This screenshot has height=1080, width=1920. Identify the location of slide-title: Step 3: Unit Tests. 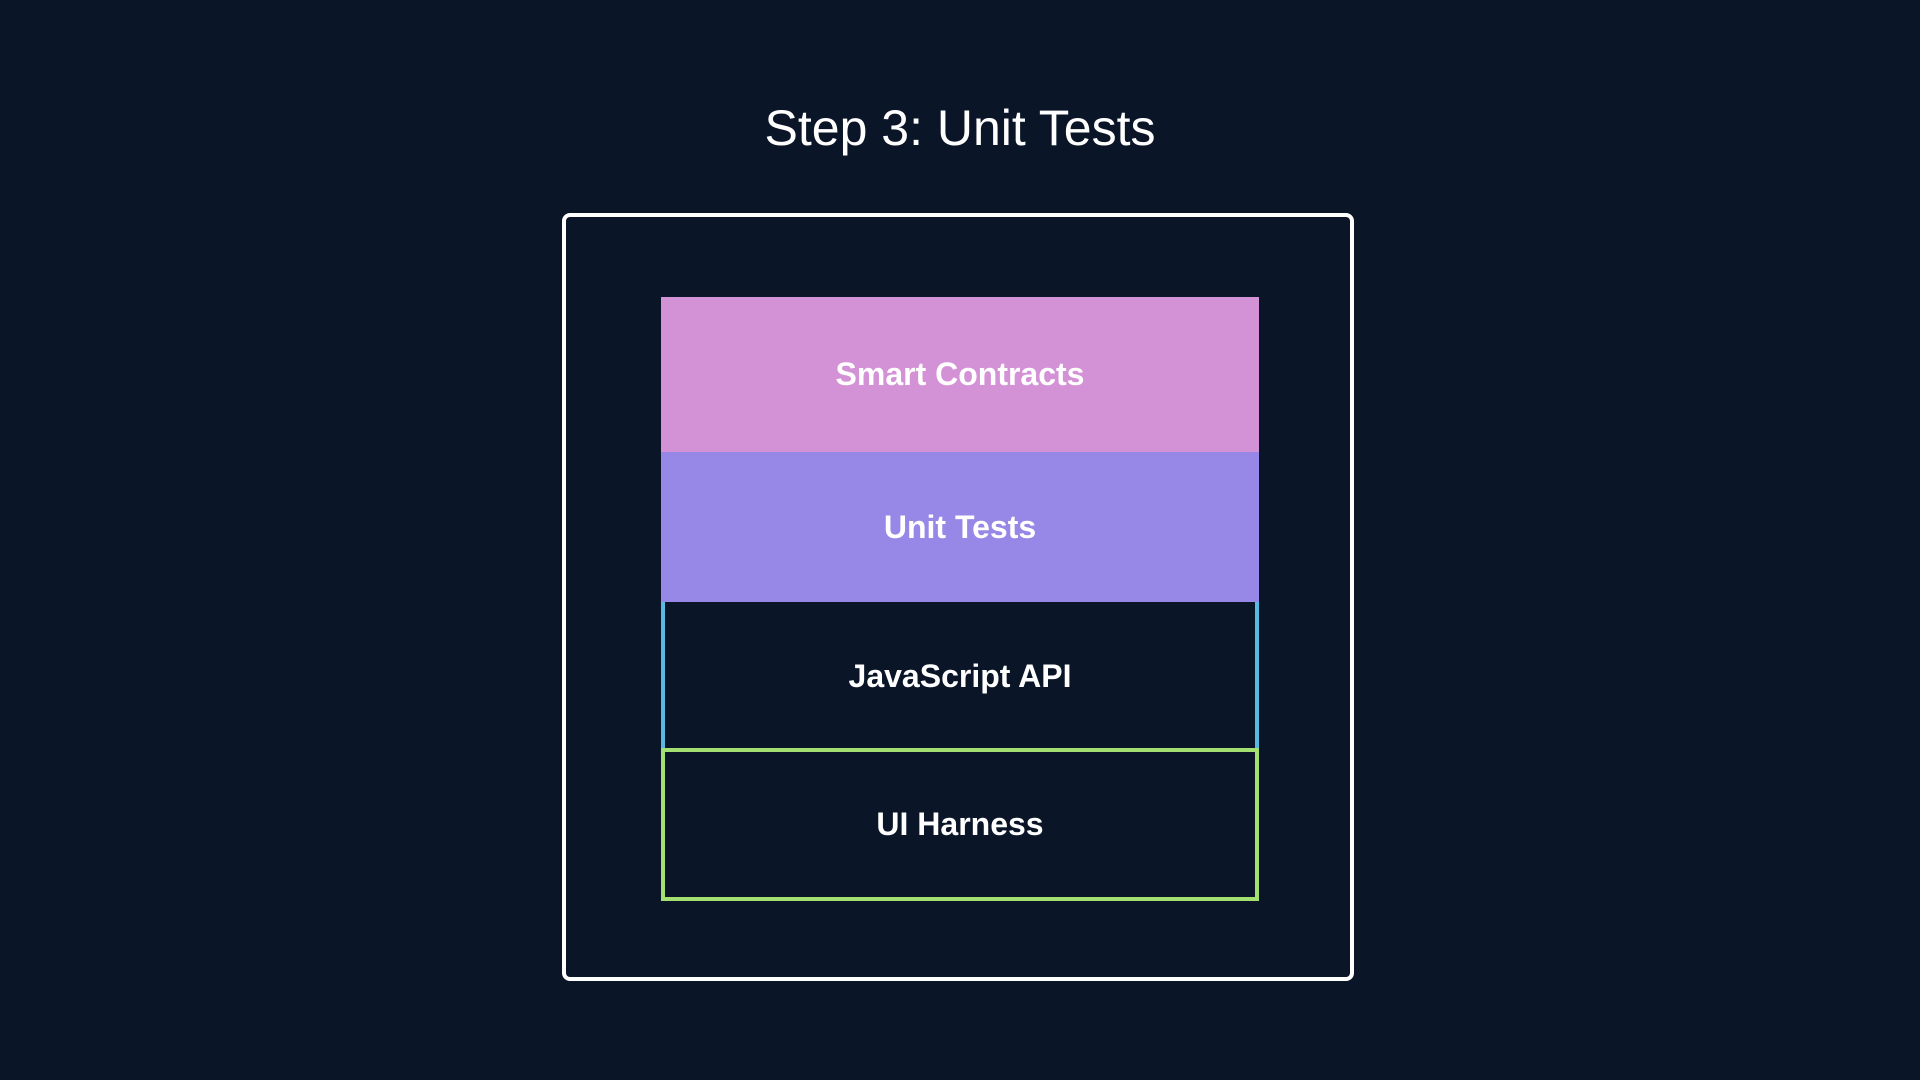
(960, 128).